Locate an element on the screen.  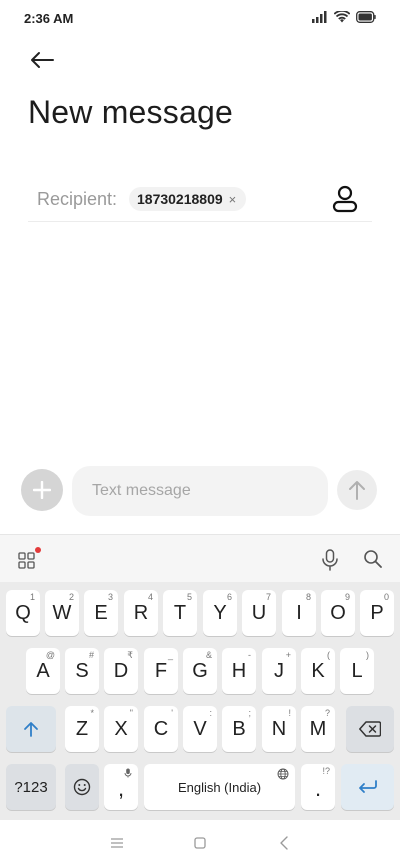
enter-arrow-icon is located at coordinates (367, 786).